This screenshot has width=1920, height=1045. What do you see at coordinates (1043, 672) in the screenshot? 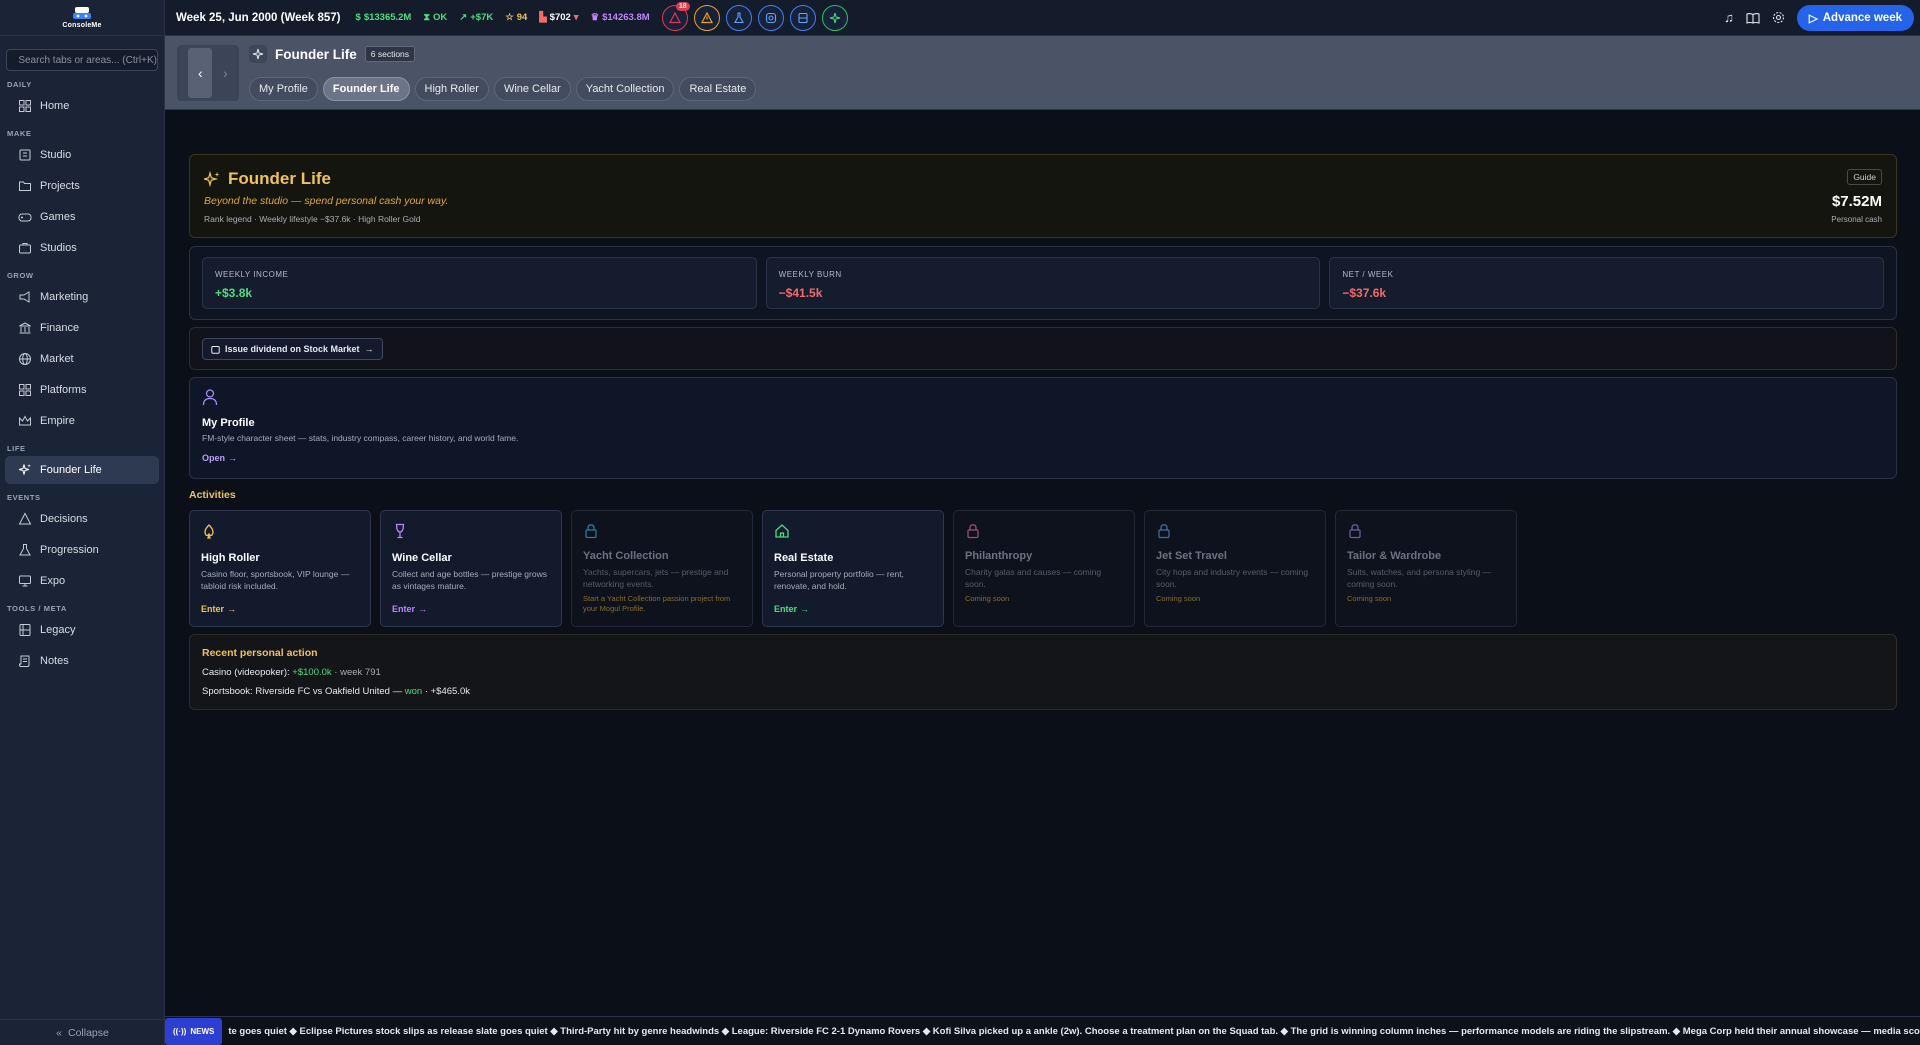
I see `recent-line-casino: Casino (videopoker): +$100.0k · week 791` at bounding box center [1043, 672].